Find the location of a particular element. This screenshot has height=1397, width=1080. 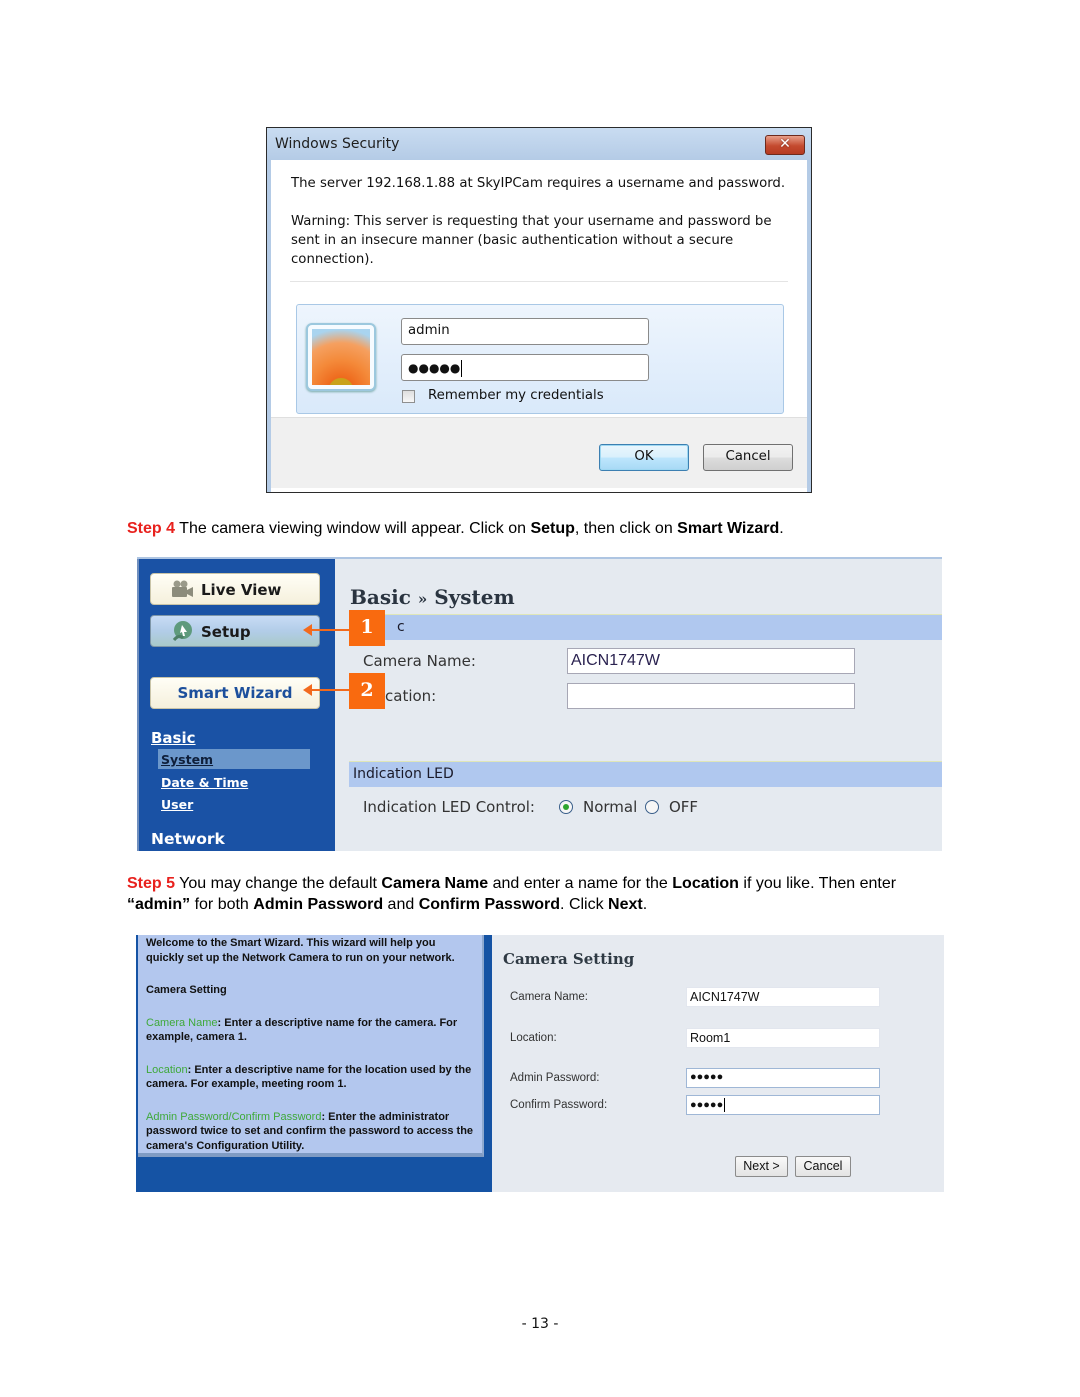

close-button: ✕ is located at coordinates (785, 145).